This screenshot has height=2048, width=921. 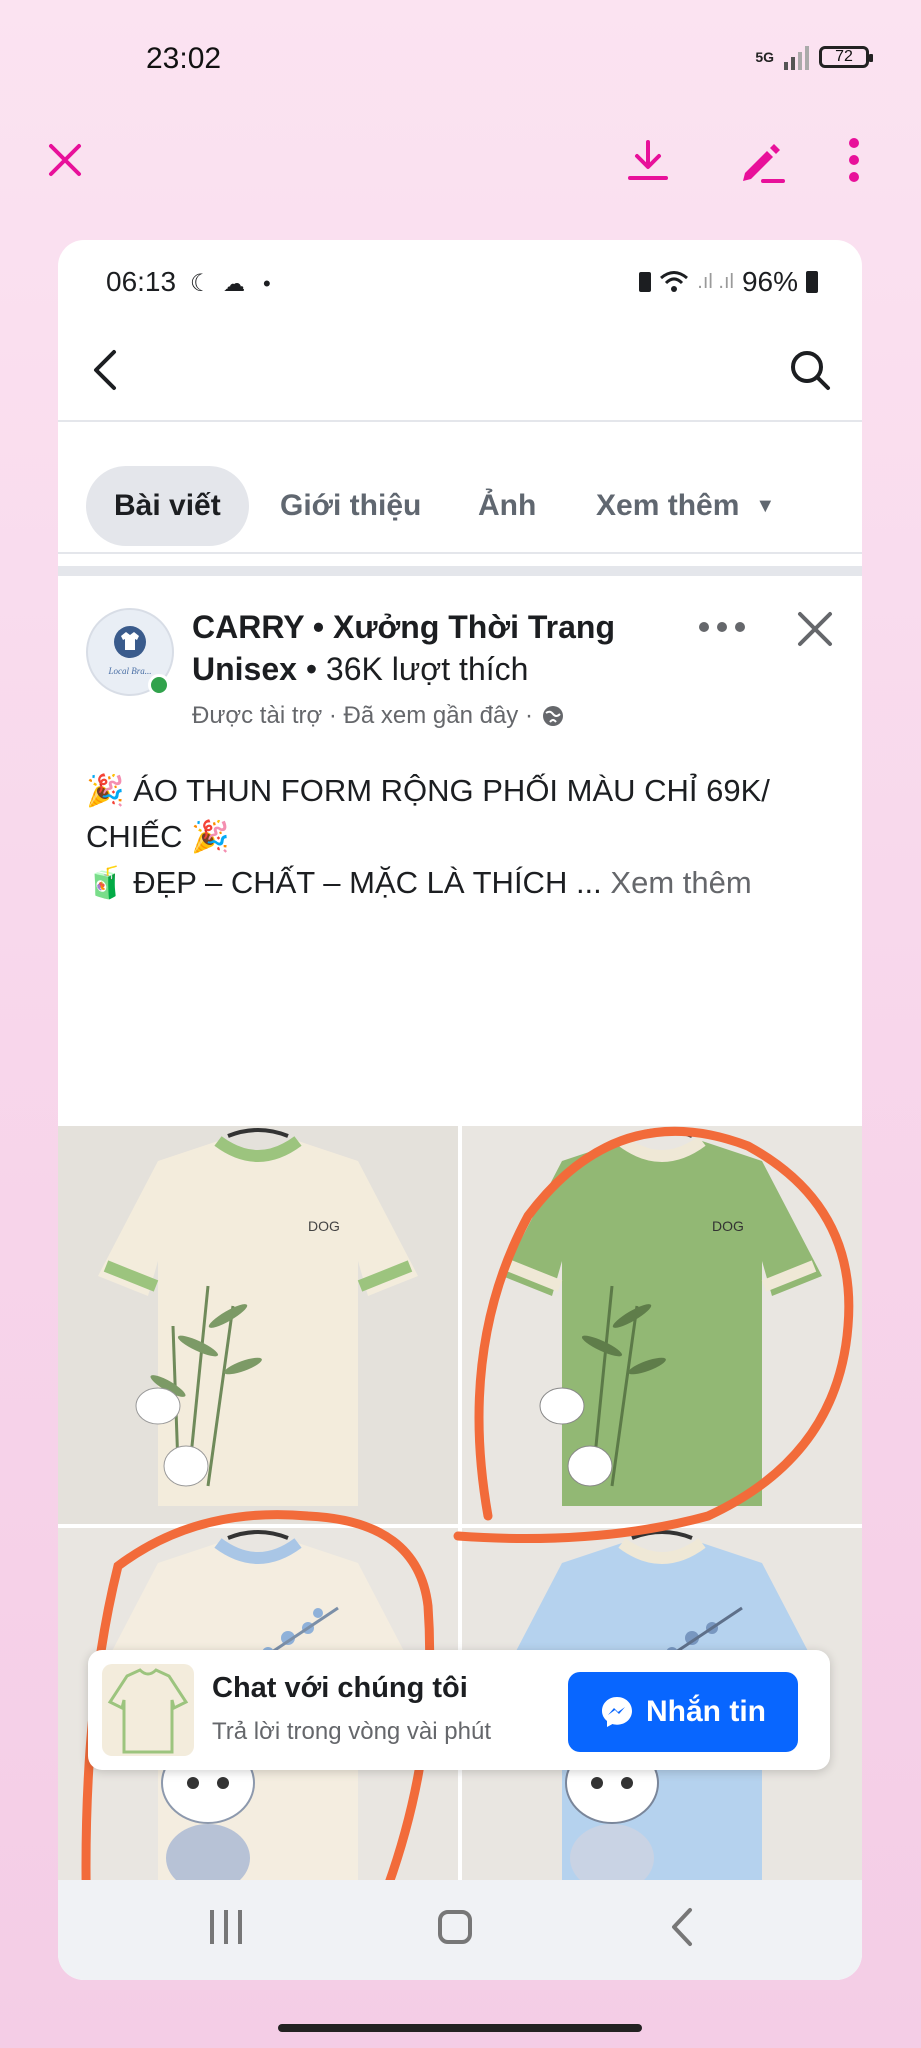 What do you see at coordinates (428, 790) in the screenshot?
I see `caption-line1: 🎉 ÁO THUN FORM RỘNG PHỐI MÀU CHỈ 69K/` at bounding box center [428, 790].